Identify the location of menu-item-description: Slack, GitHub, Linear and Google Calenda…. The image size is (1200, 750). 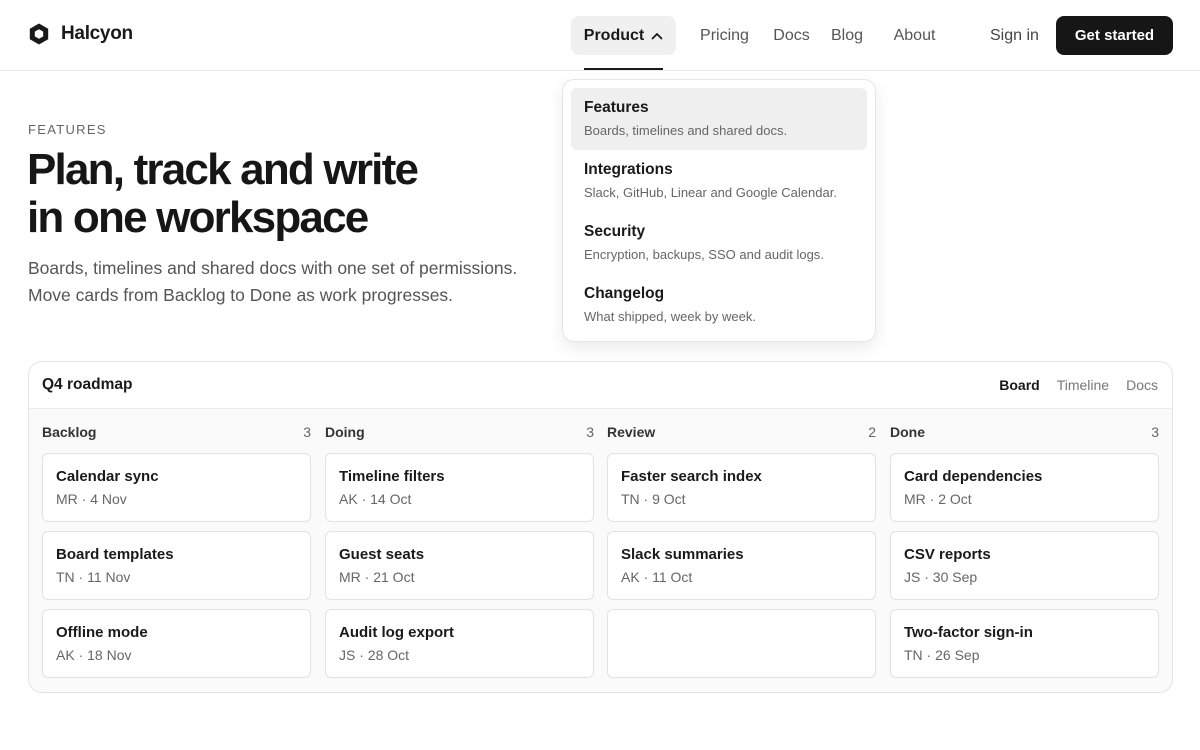
(710, 192).